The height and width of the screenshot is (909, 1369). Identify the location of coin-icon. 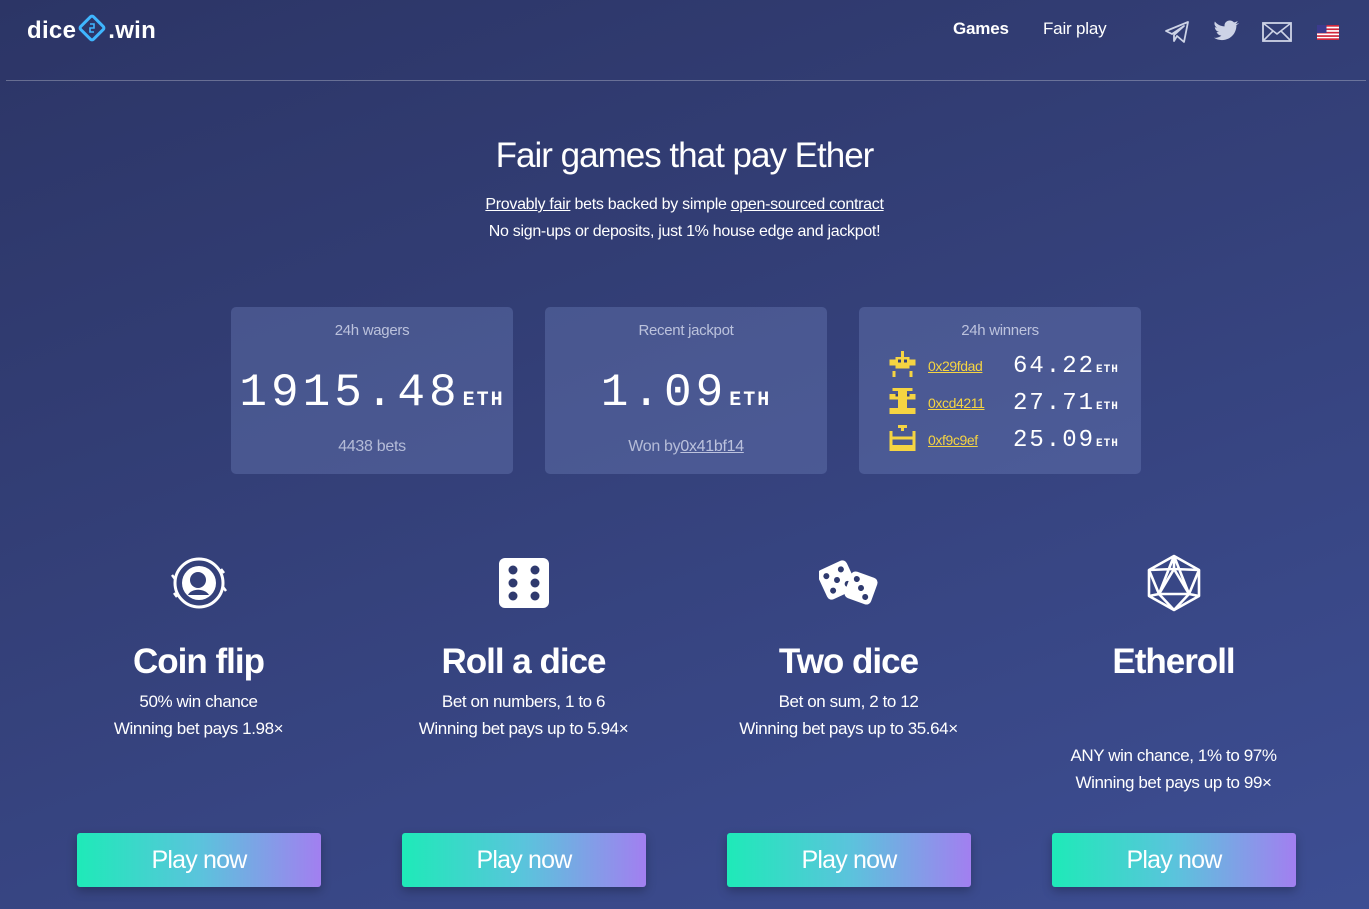
(198, 583).